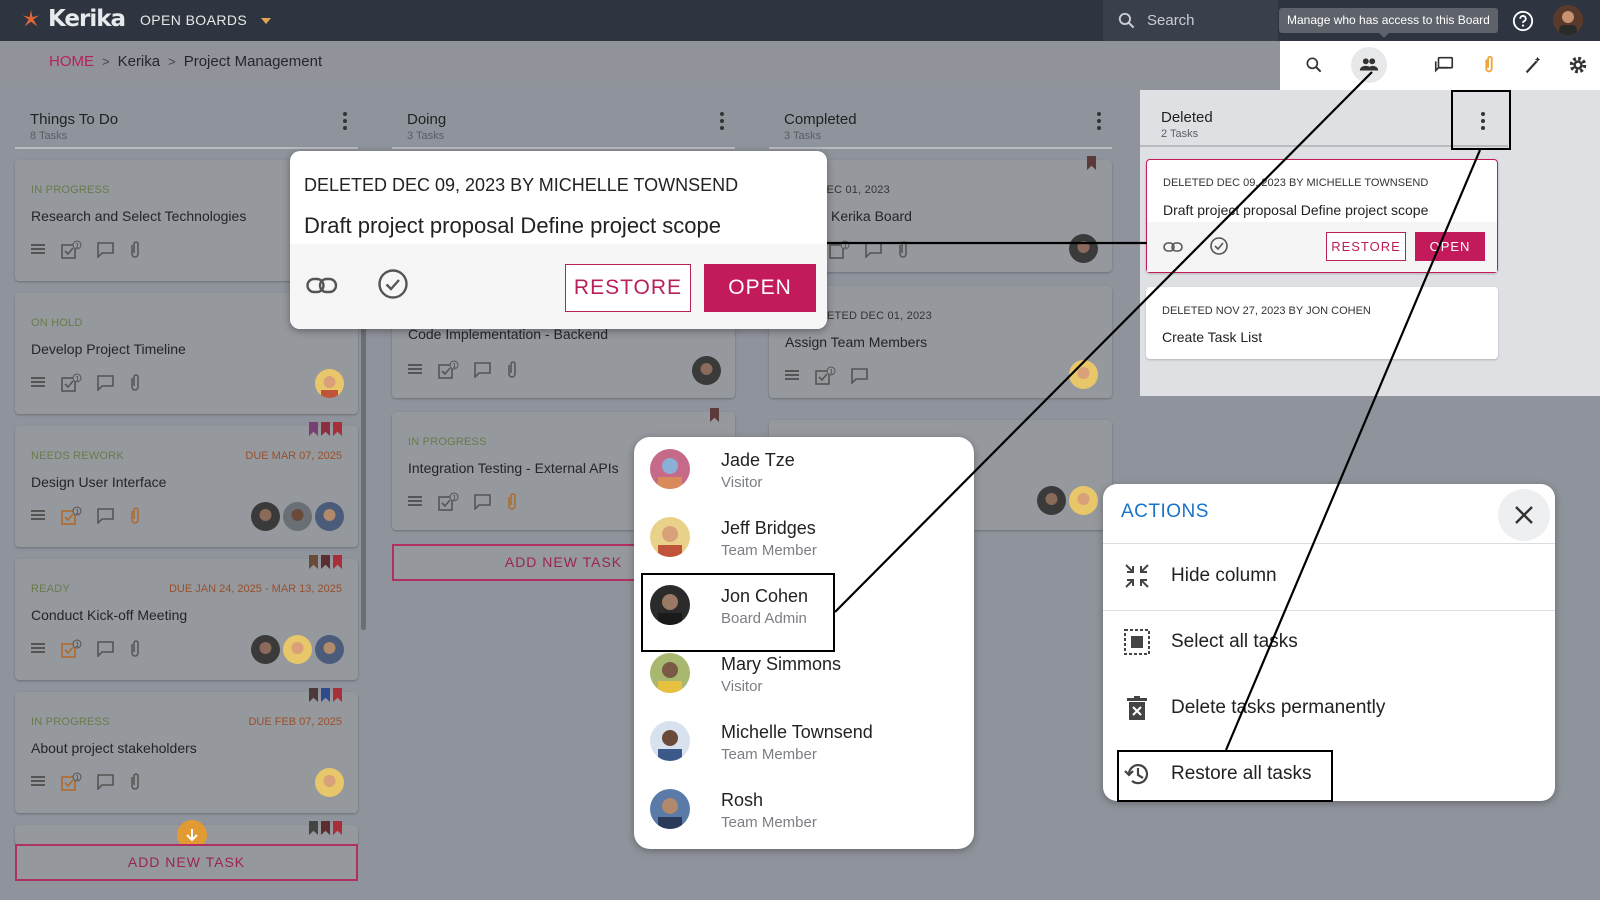 The width and height of the screenshot is (1600, 900). I want to click on magic-wand-icon, so click(1533, 65).